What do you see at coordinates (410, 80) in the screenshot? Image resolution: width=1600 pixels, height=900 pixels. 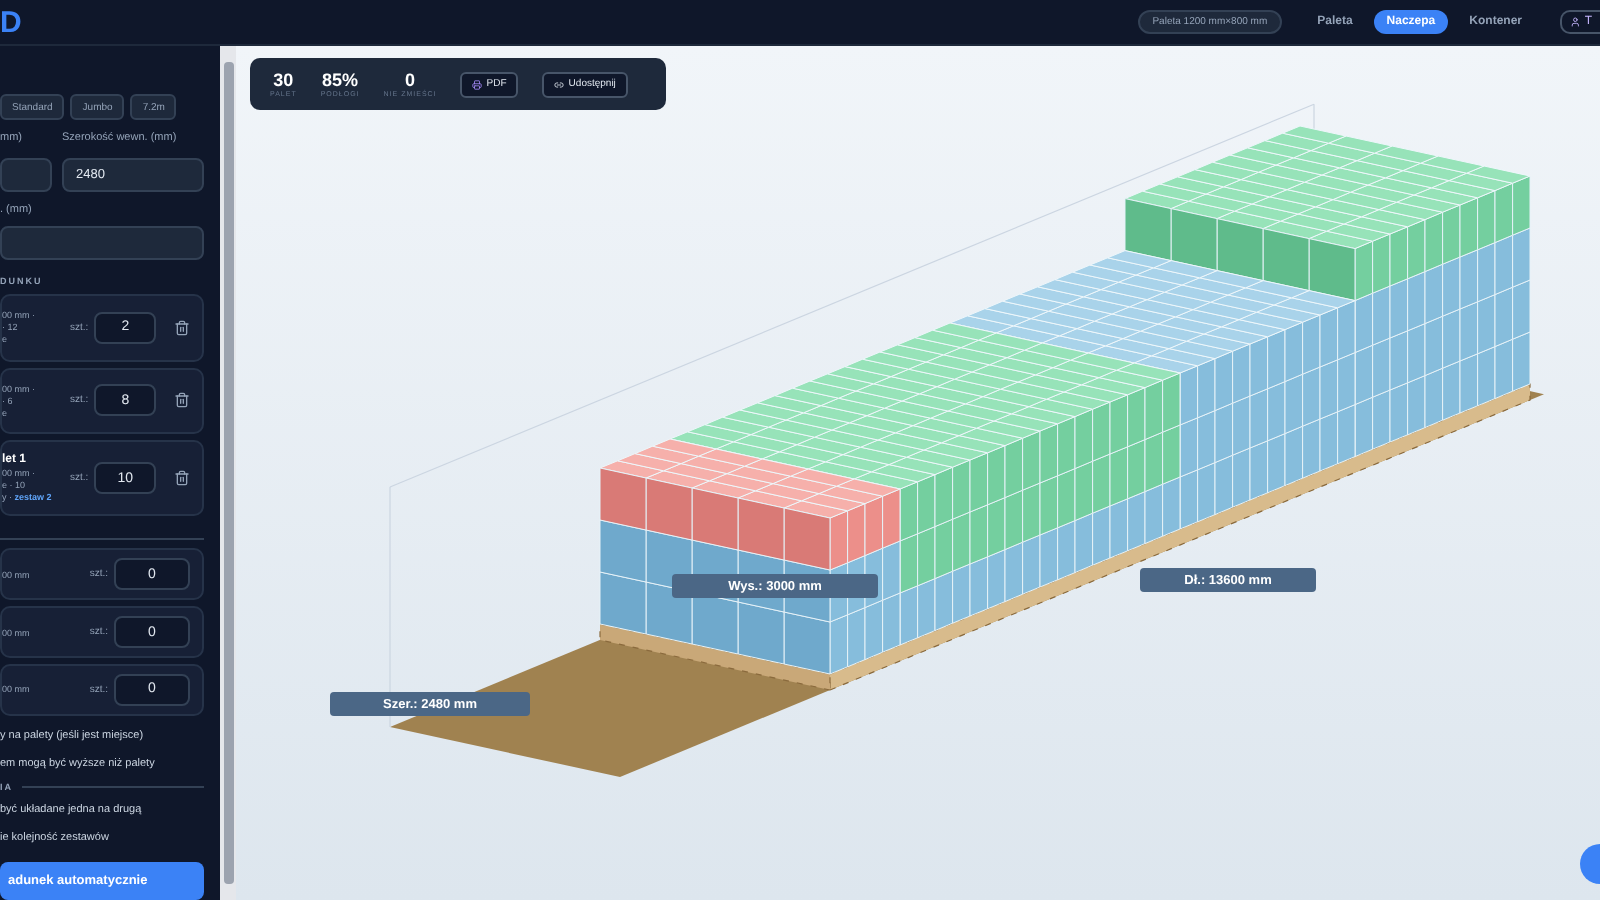 I see `stat-value: 0` at bounding box center [410, 80].